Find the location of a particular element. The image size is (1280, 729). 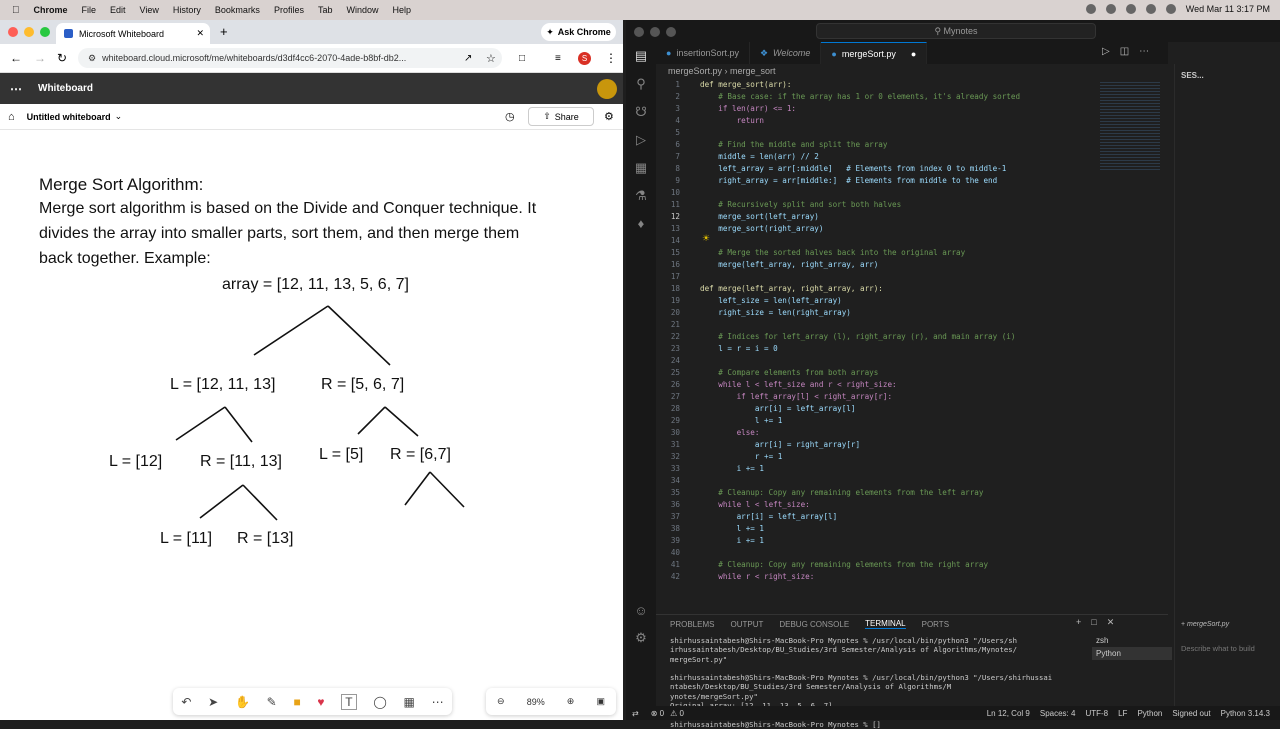

text-tool-icon: T is located at coordinates (349, 701).